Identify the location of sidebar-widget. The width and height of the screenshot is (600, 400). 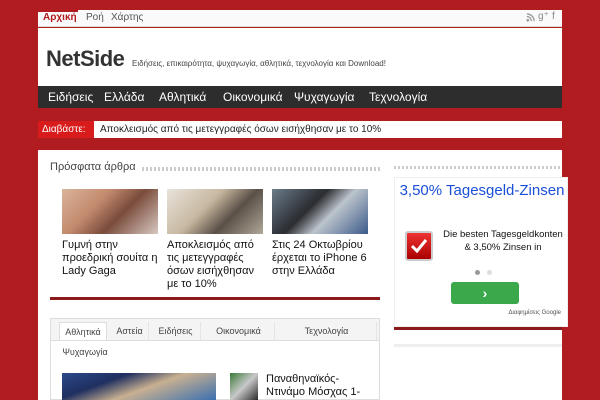
(478, 372).